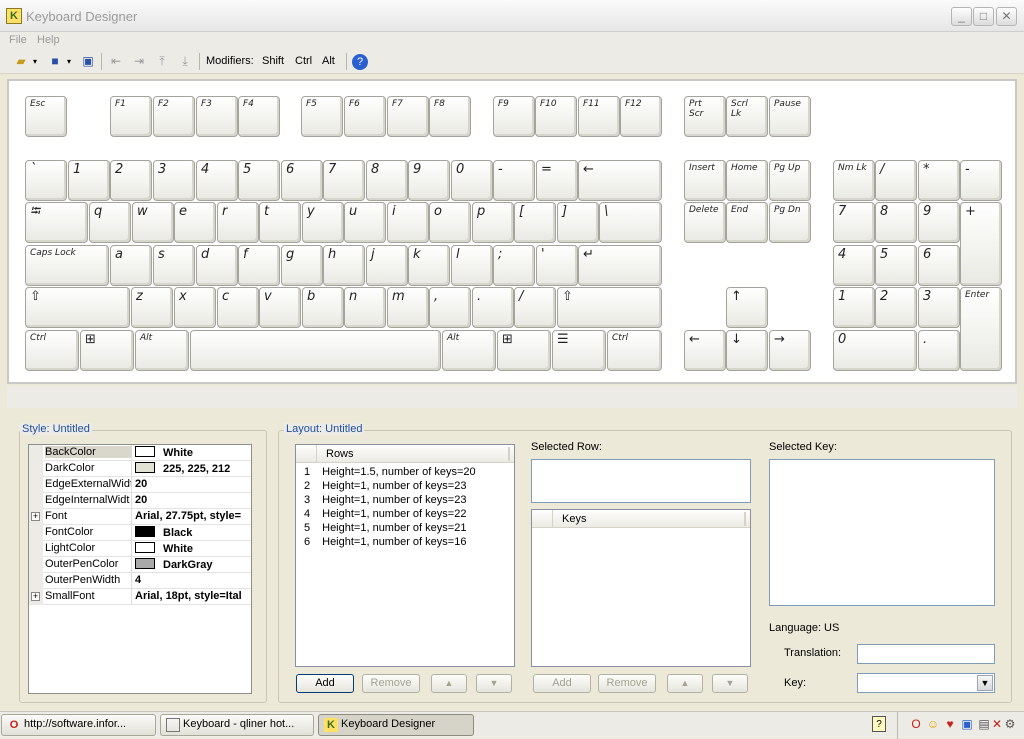 The height and width of the screenshot is (739, 1024). Describe the element at coordinates (193, 532) in the screenshot. I see `prop-value: Black` at that location.